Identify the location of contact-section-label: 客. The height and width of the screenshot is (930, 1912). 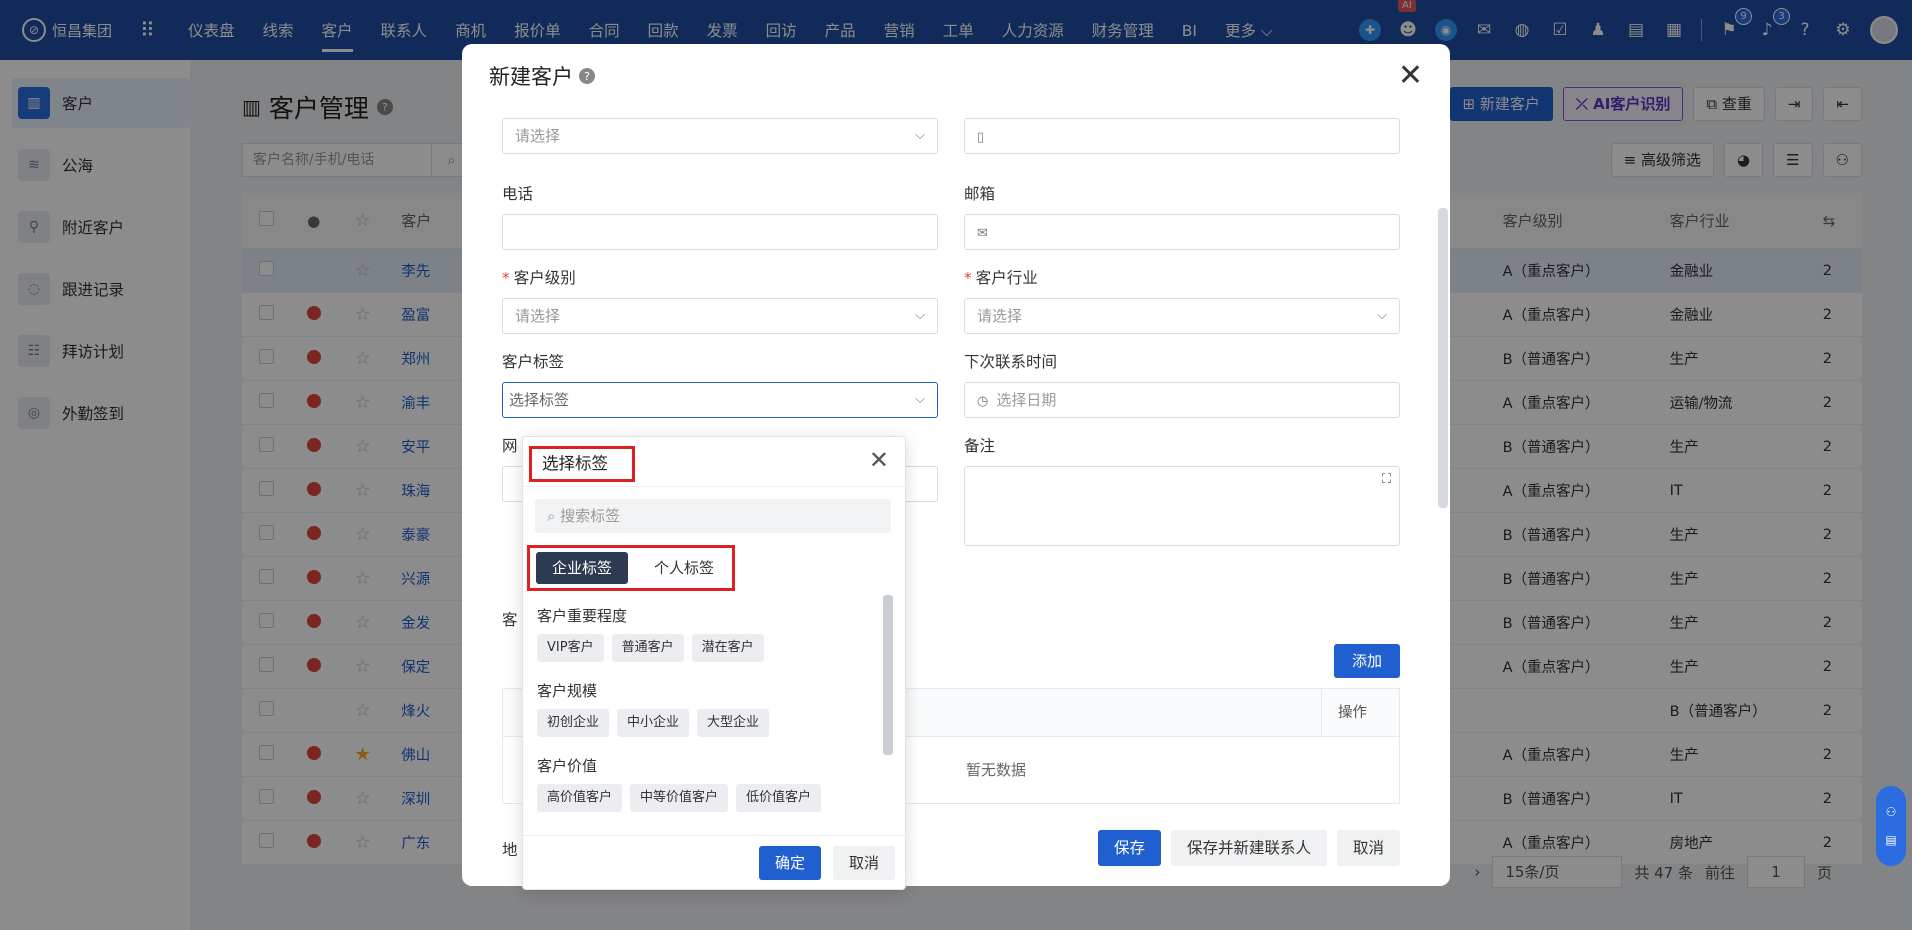
(510, 620).